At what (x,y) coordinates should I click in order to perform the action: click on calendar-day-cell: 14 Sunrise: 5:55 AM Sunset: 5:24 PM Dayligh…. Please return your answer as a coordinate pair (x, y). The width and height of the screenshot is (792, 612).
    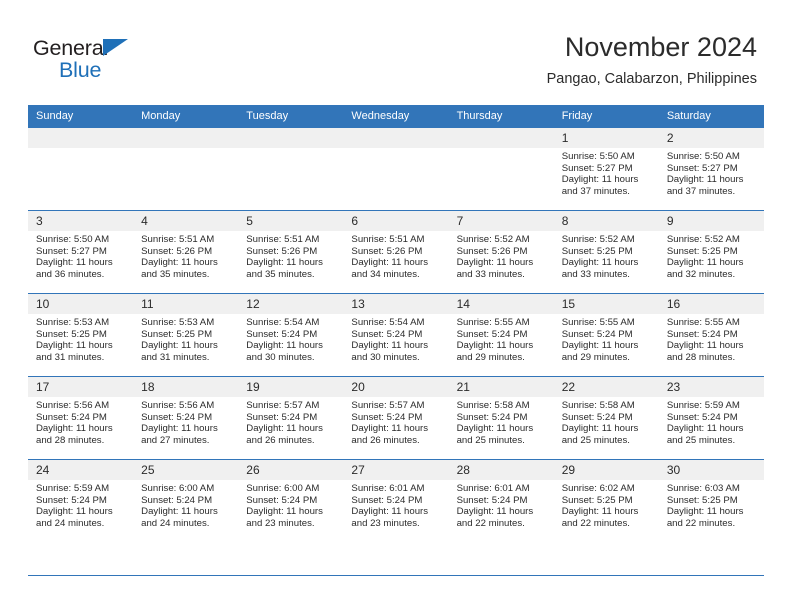
    Looking at the image, I should click on (501, 335).